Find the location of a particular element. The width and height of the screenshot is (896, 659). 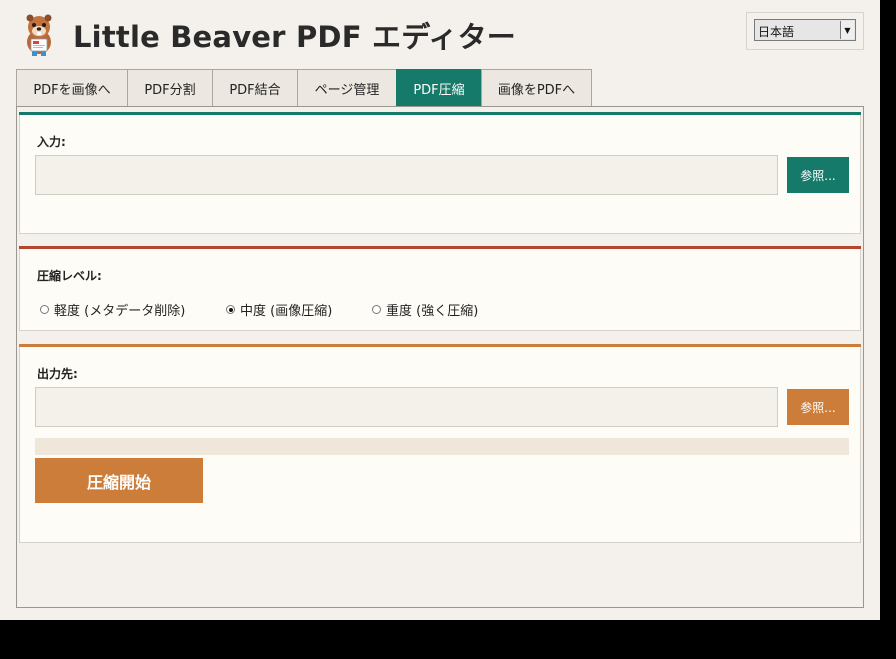

radio-light: 軽度 (メタデータ削除) is located at coordinates (112, 309).